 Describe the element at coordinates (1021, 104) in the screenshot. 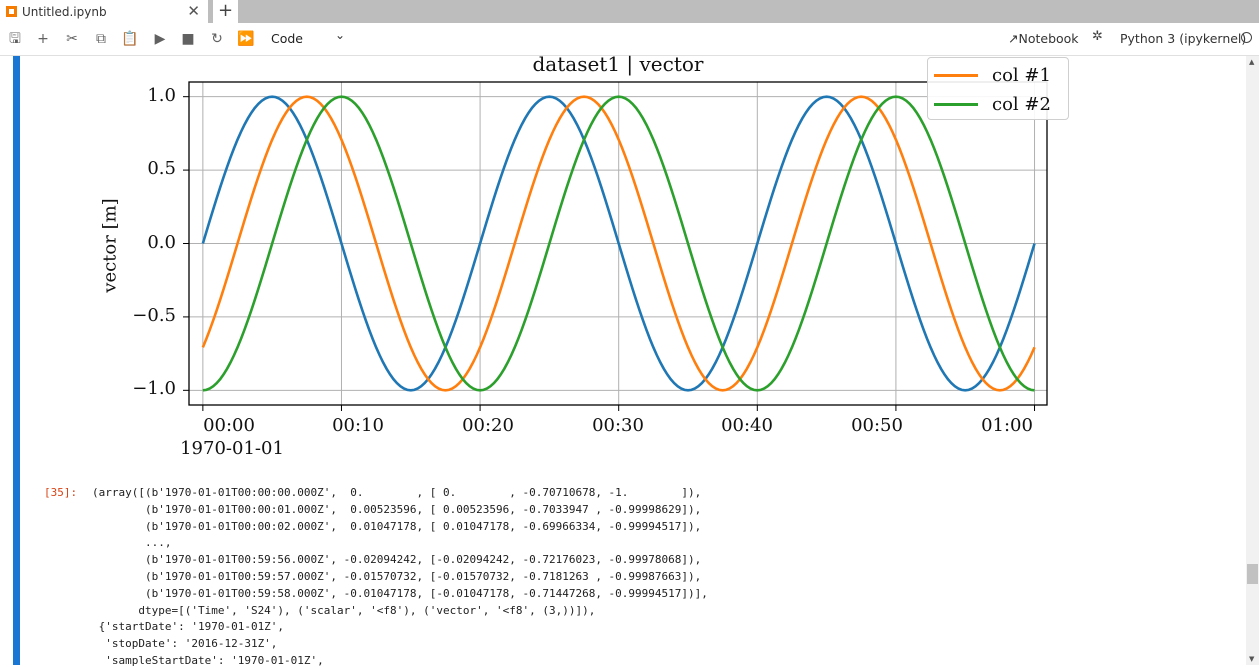

I see `legend-label: col #2` at that location.